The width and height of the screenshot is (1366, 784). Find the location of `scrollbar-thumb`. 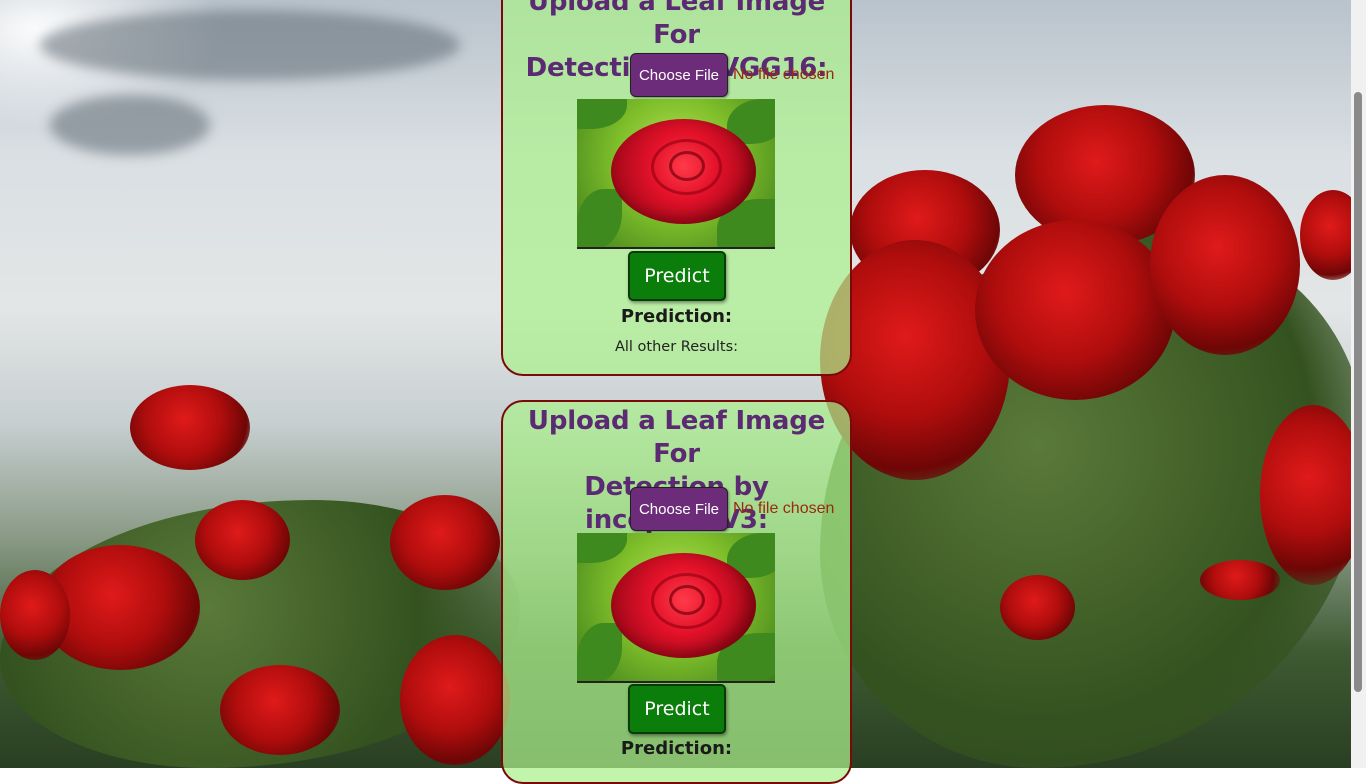

scrollbar-thumb is located at coordinates (1358, 392).